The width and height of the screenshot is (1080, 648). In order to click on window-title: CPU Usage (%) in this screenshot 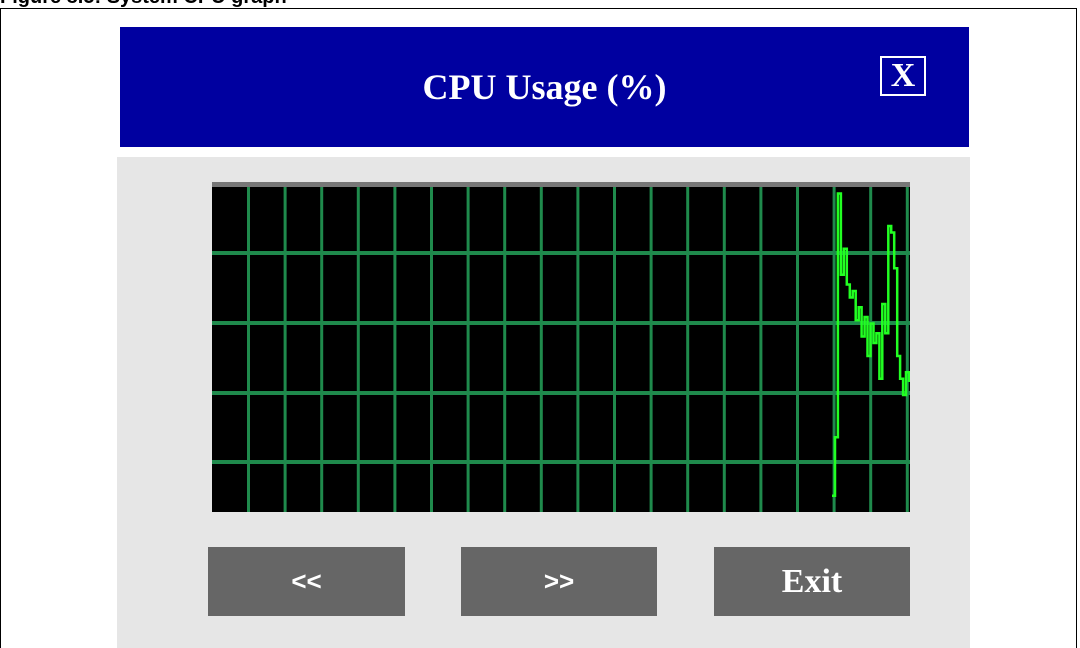, I will do `click(544, 87)`.